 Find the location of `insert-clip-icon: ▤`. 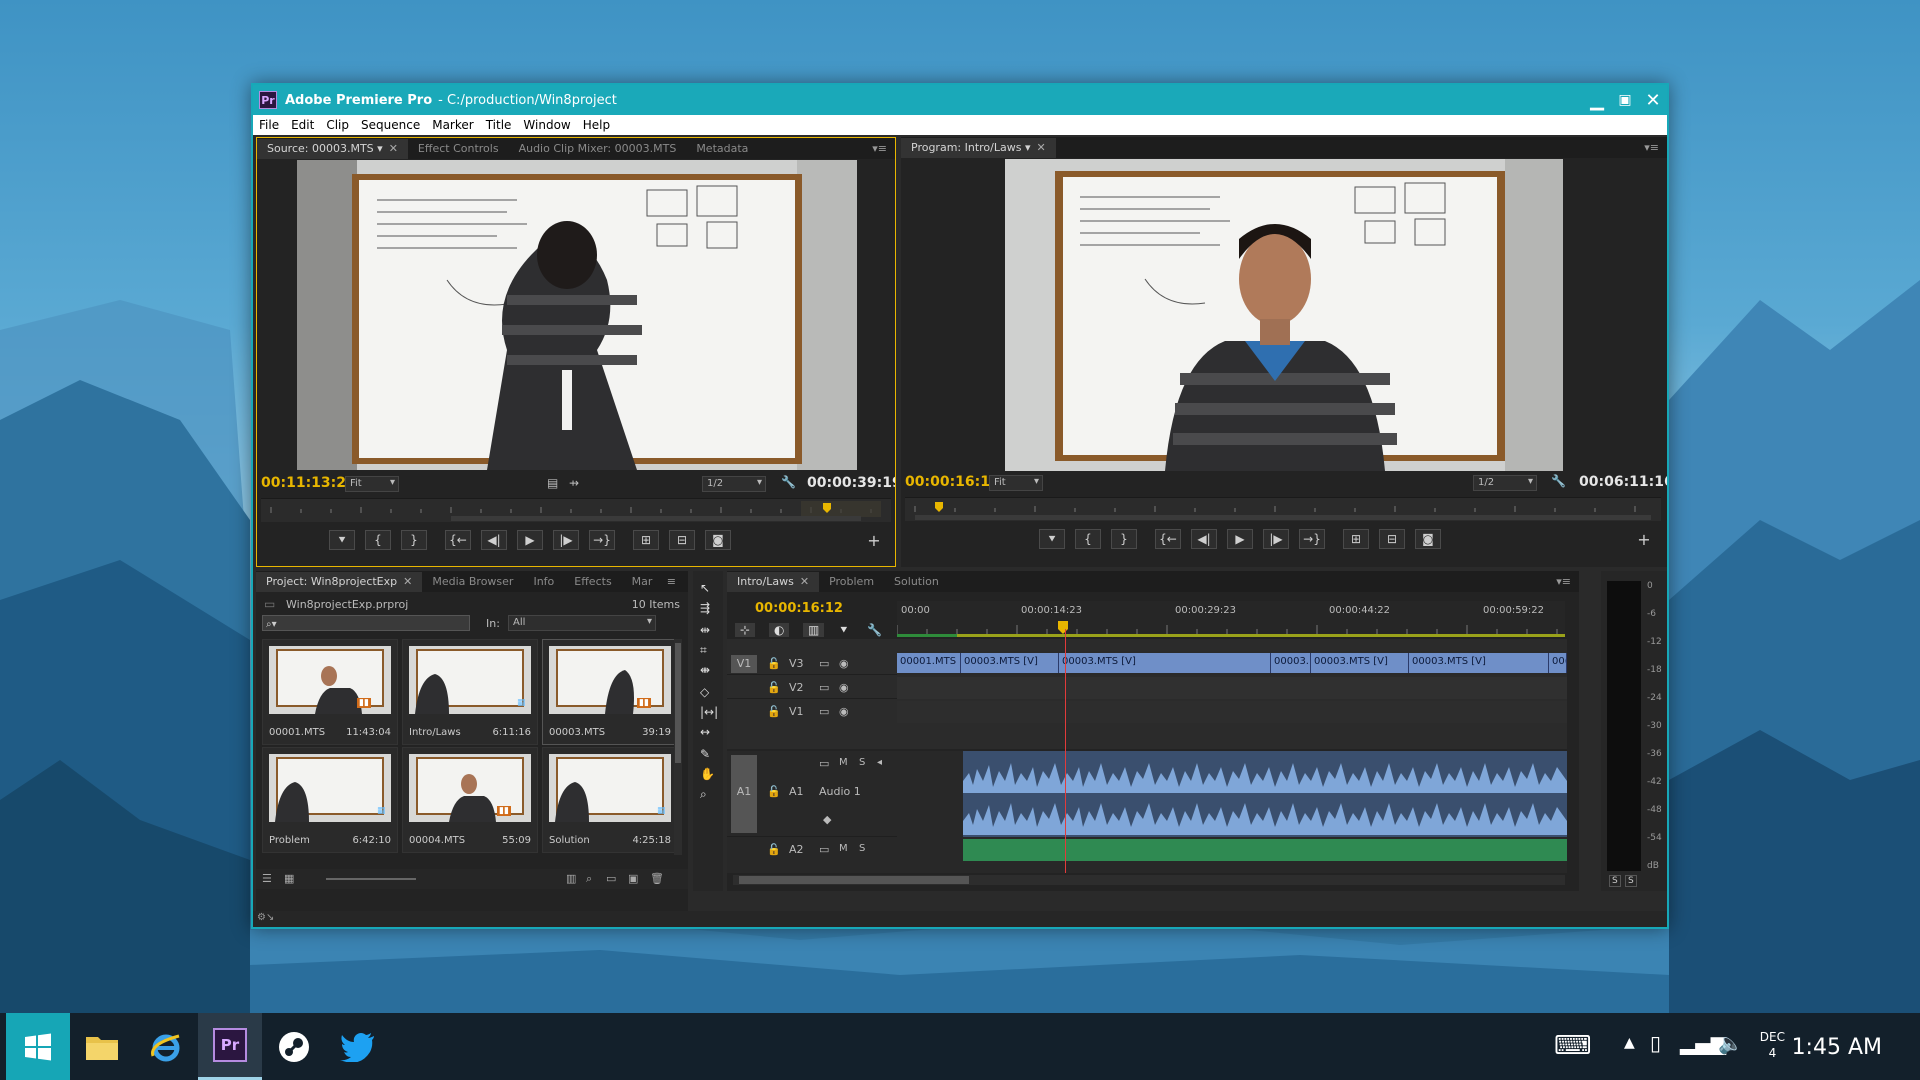

insert-clip-icon: ▤ is located at coordinates (552, 483).